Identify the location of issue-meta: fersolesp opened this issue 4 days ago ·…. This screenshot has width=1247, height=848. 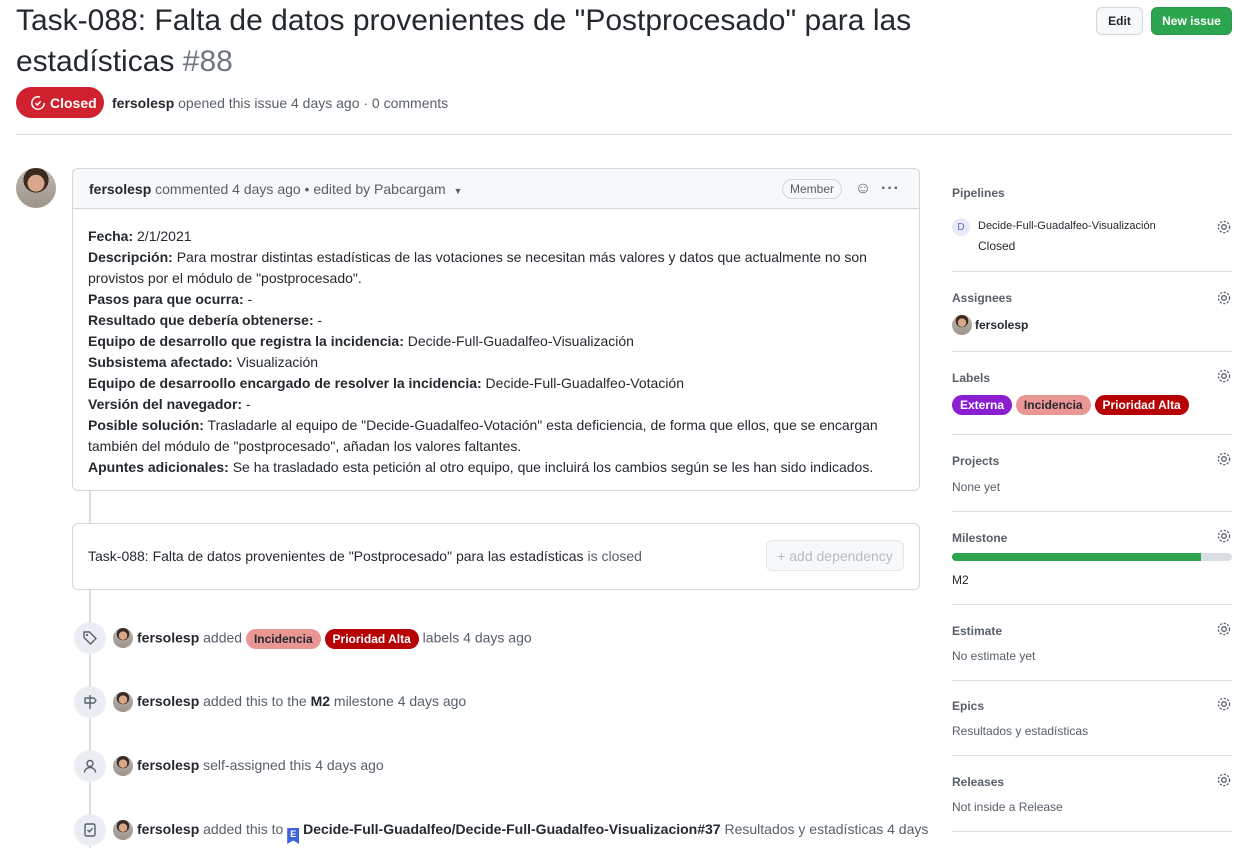
(280, 103).